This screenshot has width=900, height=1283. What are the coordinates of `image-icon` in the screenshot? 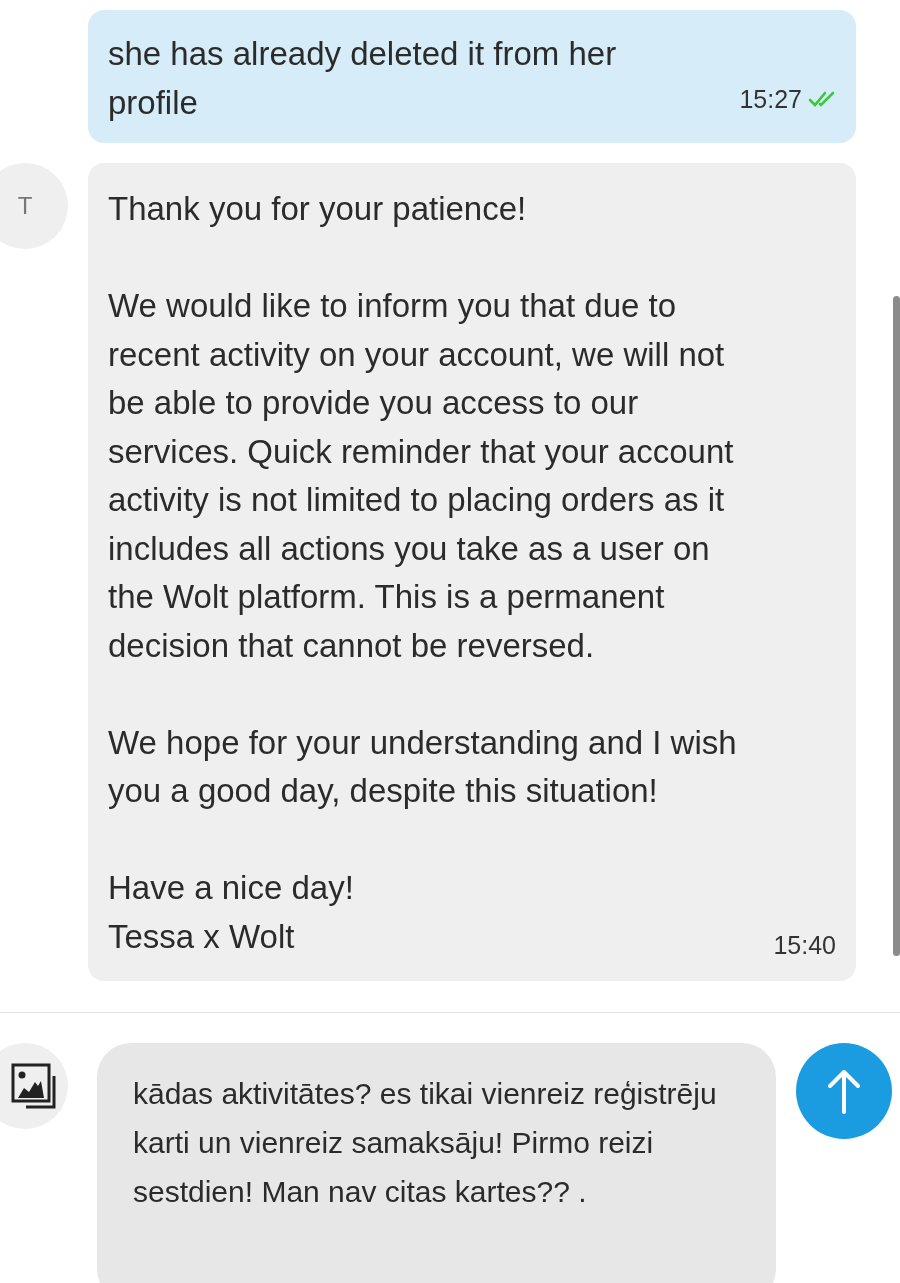 It's located at (34, 1086).